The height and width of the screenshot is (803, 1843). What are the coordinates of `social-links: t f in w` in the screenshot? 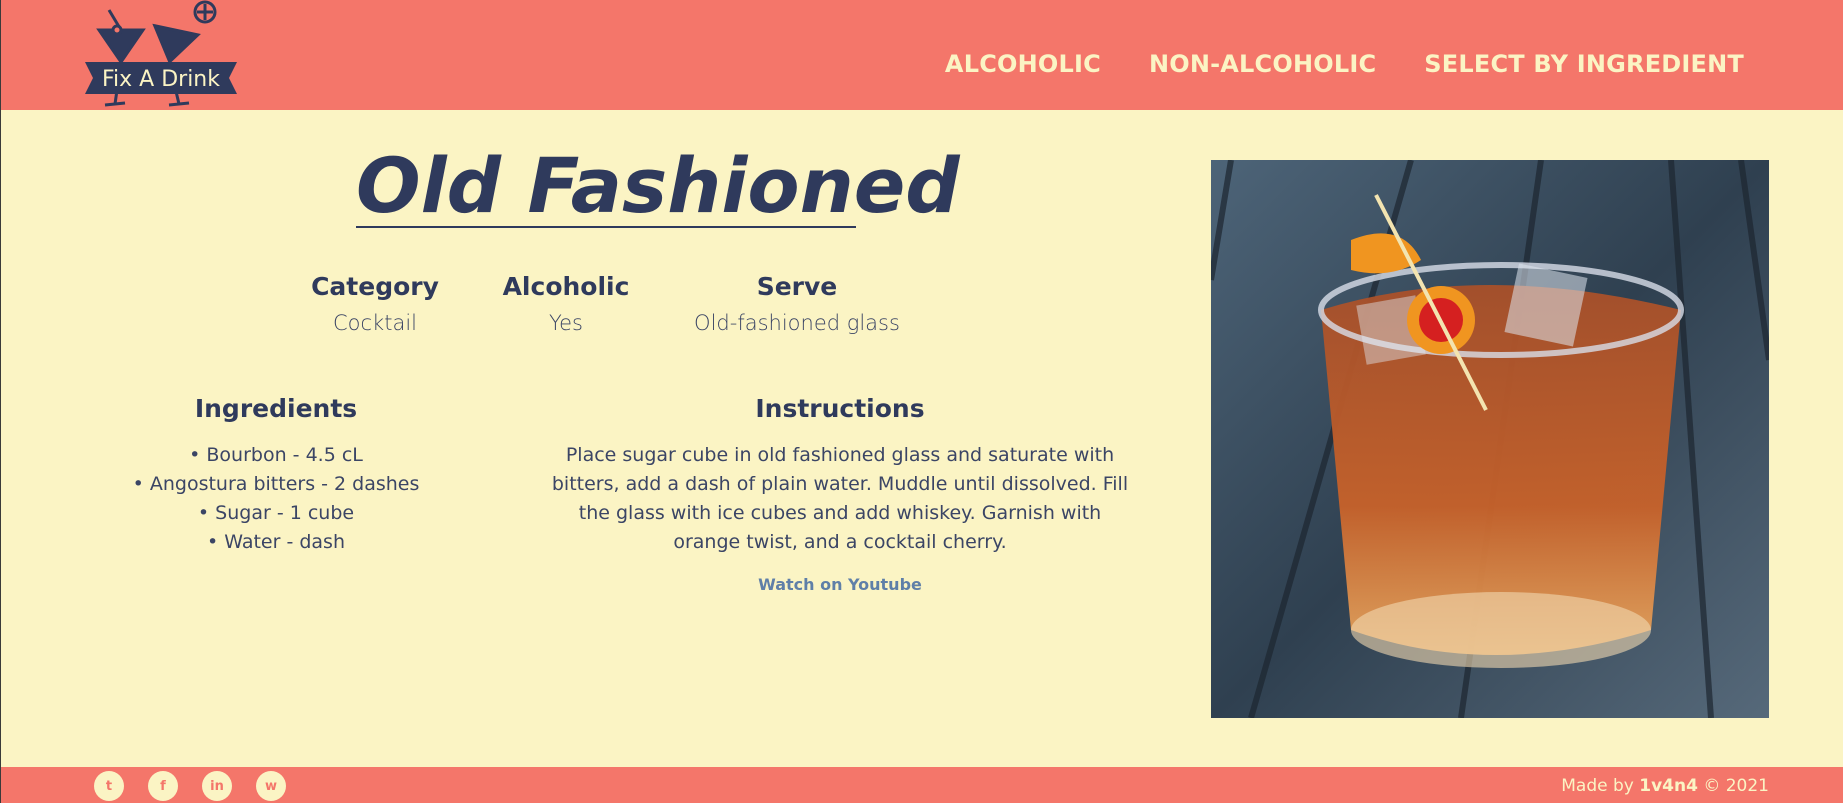 It's located at (190, 786).